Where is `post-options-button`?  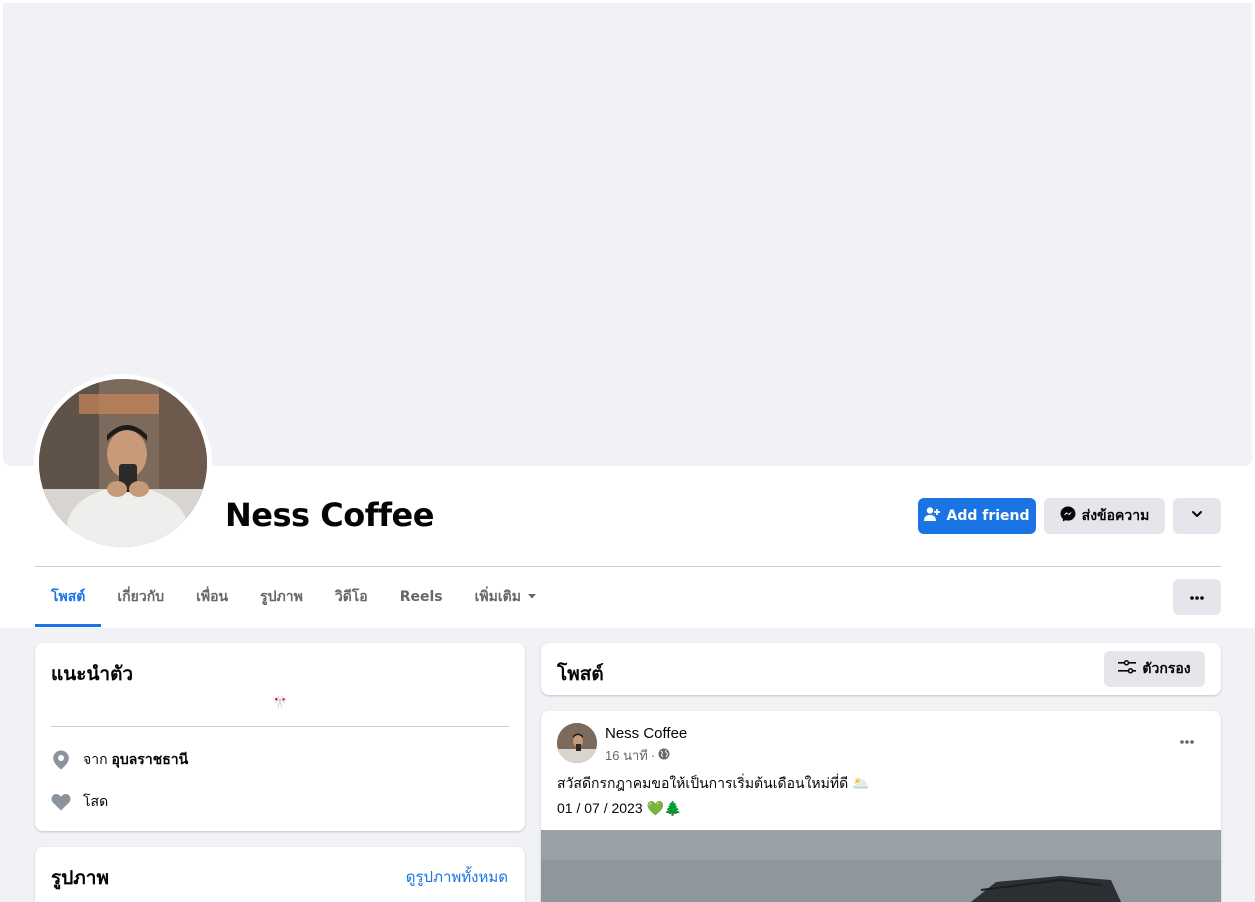 post-options-button is located at coordinates (1187, 741).